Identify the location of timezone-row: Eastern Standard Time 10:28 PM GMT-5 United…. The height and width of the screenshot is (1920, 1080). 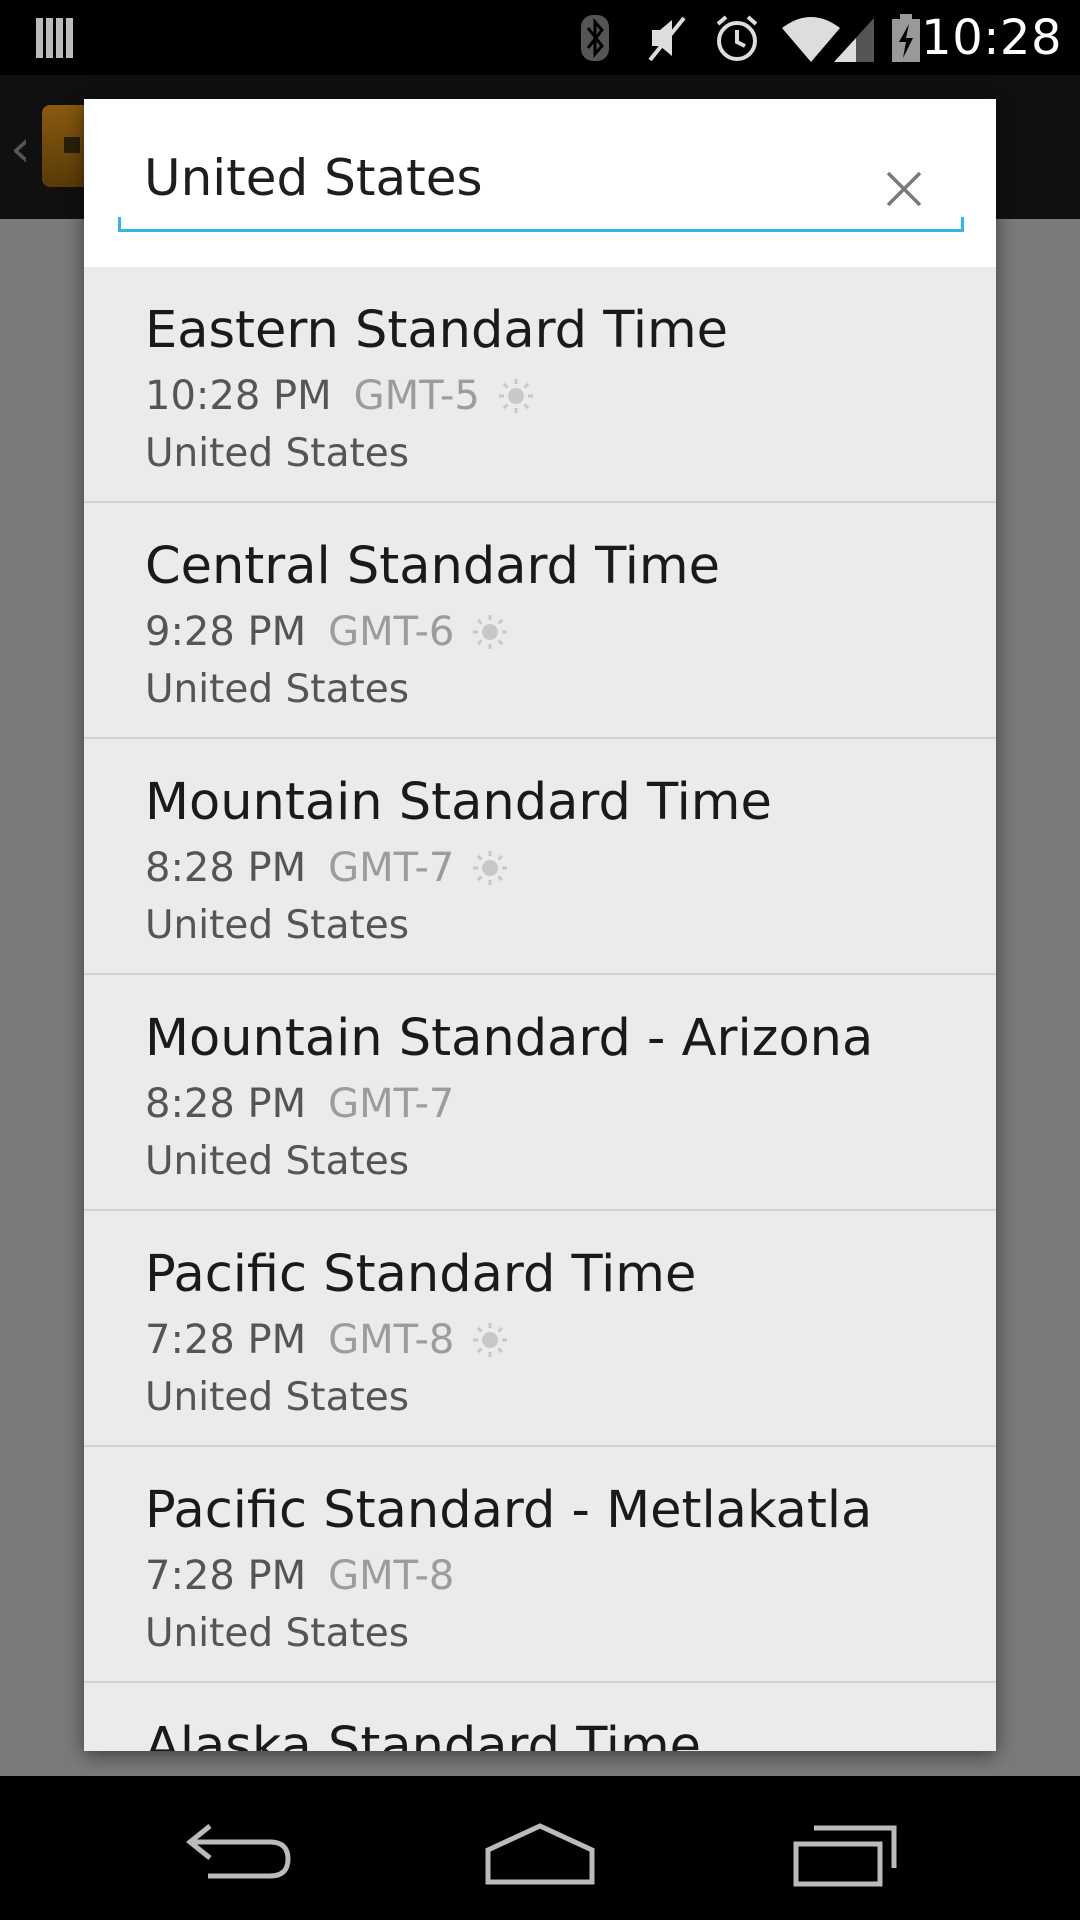
(540, 385).